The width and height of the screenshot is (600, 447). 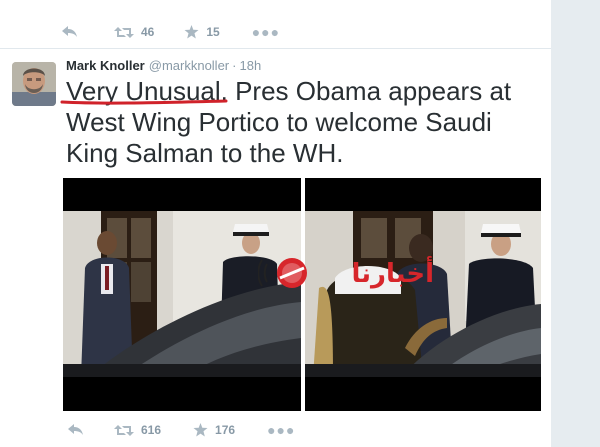 I want to click on favorite-button: 176, so click(x=214, y=430).